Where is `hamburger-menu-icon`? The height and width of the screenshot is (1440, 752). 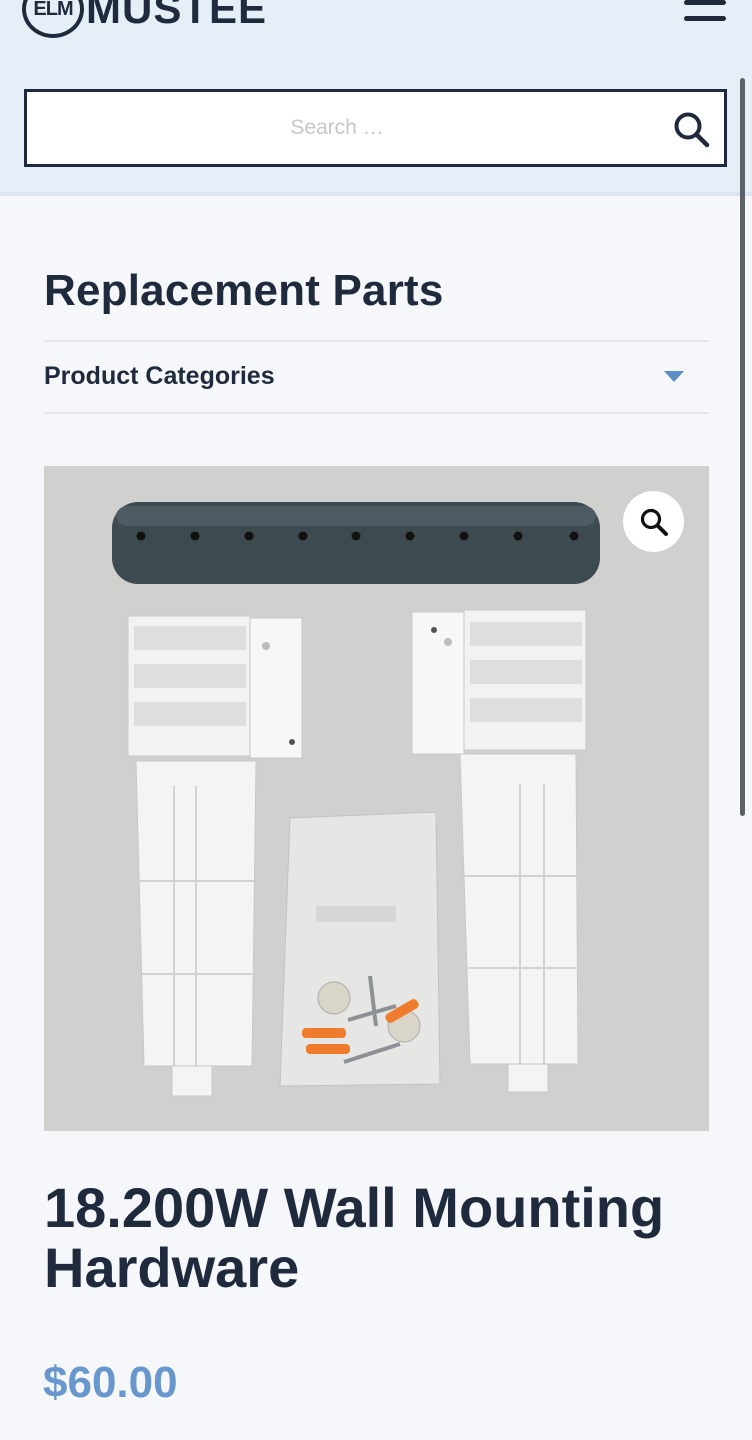
hamburger-menu-icon is located at coordinates (706, 13).